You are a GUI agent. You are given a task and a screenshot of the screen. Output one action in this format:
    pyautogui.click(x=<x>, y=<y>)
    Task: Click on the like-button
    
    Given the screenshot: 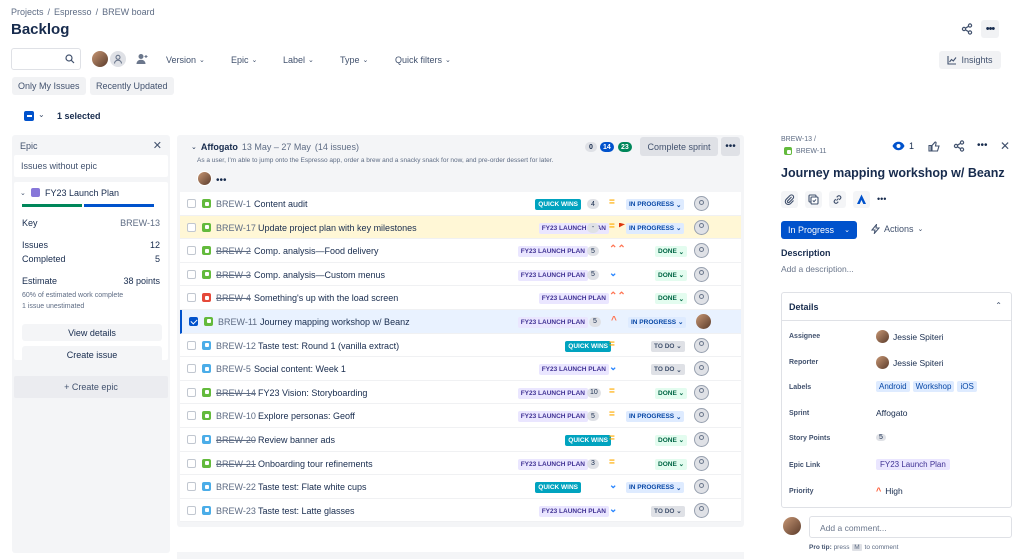 What is the action you would take?
    pyautogui.click(x=934, y=147)
    